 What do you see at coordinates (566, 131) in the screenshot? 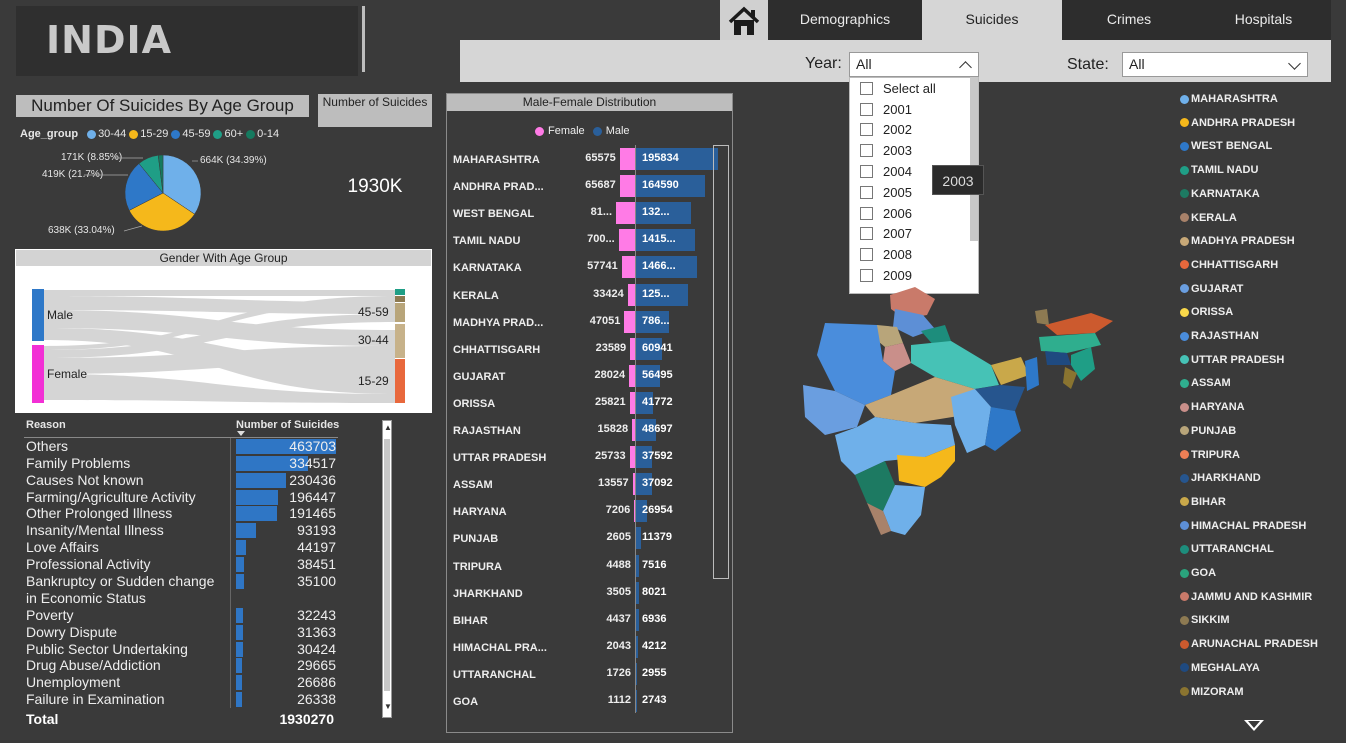
I see `female-legend-label: Female` at bounding box center [566, 131].